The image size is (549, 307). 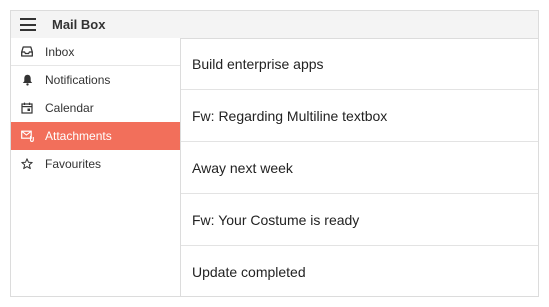 What do you see at coordinates (27, 136) in the screenshot?
I see `attachment-icon` at bounding box center [27, 136].